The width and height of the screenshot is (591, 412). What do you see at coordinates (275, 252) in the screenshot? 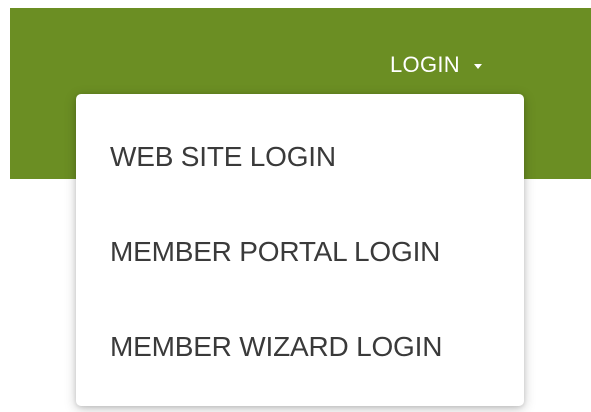
I see `member-portal-login-item: MEMBER PORTAL LOGIN` at bounding box center [275, 252].